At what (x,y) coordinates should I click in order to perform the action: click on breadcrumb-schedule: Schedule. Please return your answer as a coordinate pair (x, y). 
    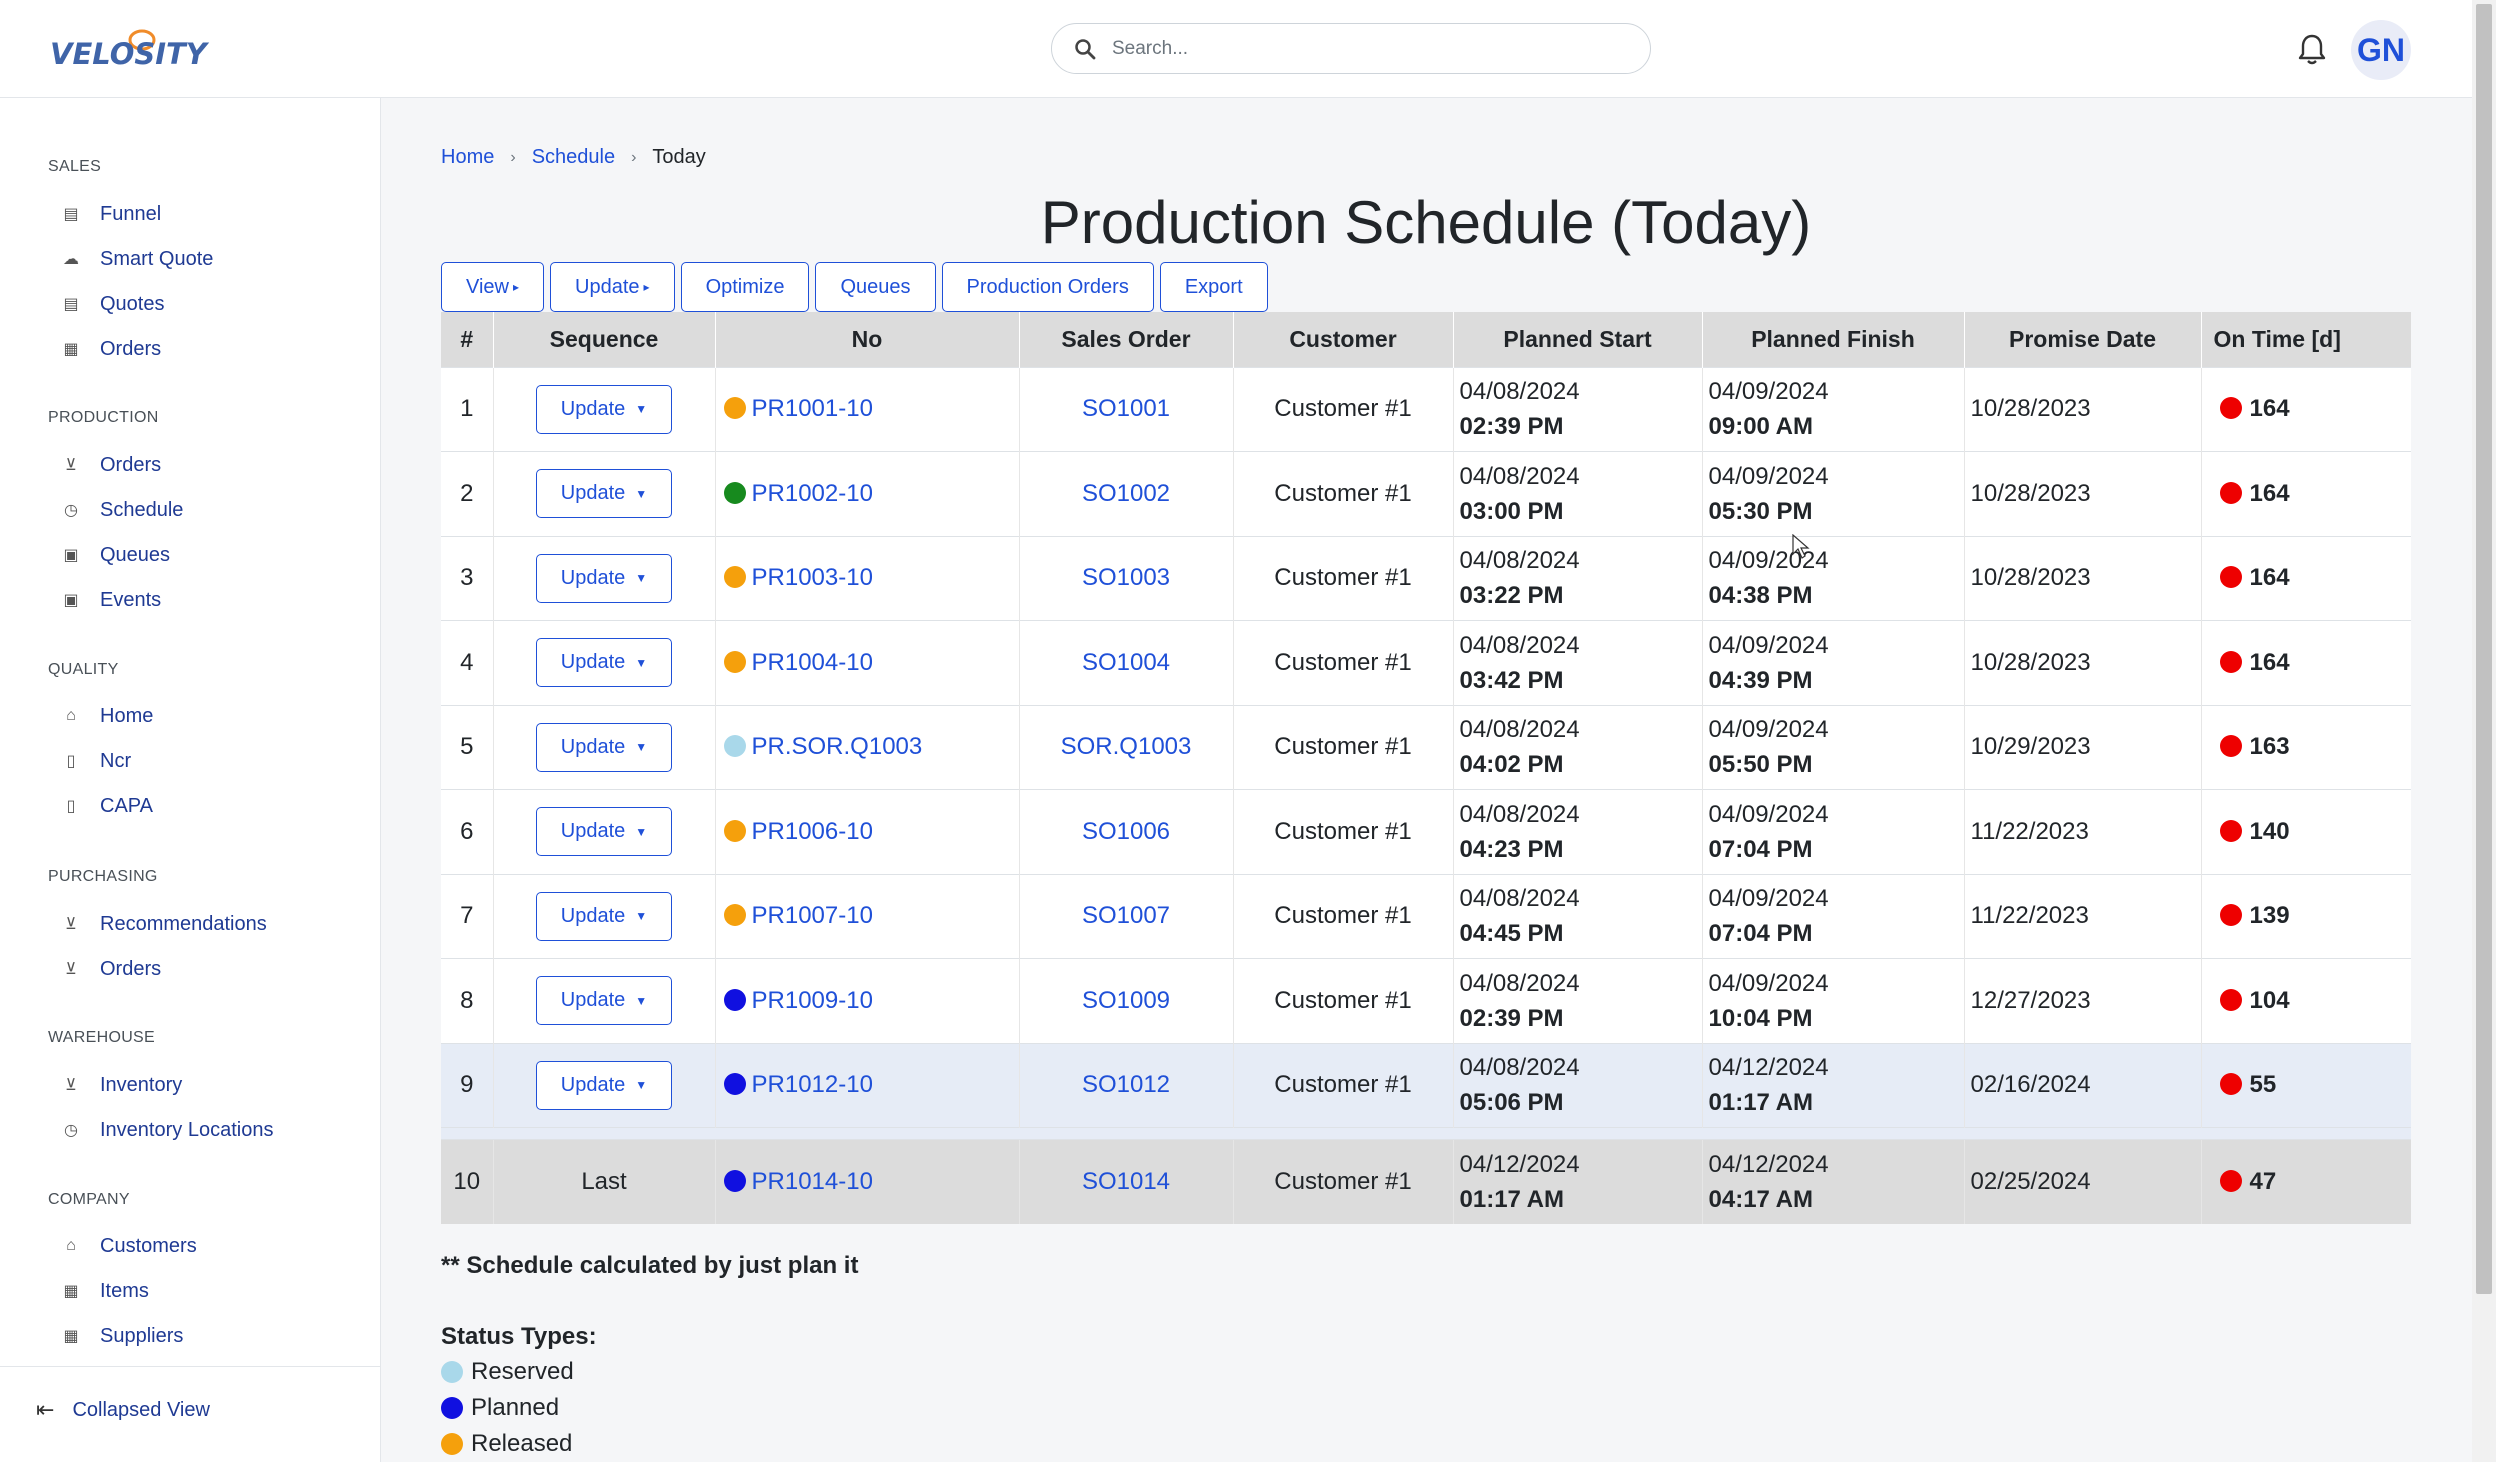
    Looking at the image, I should click on (573, 157).